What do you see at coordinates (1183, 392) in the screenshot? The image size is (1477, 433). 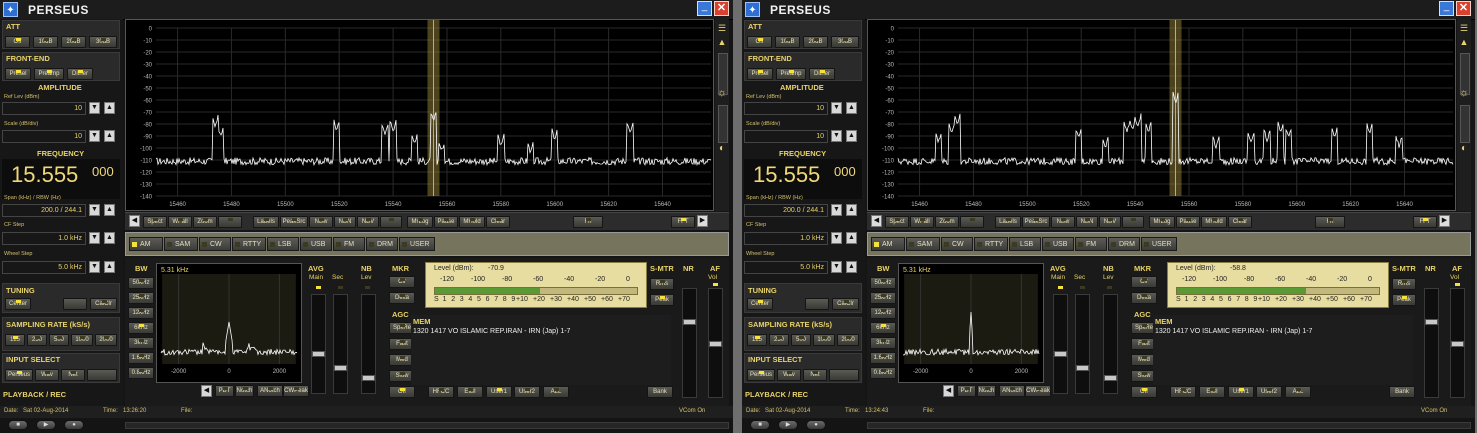 I see `mem-hfcc-button: HFCC` at bounding box center [1183, 392].